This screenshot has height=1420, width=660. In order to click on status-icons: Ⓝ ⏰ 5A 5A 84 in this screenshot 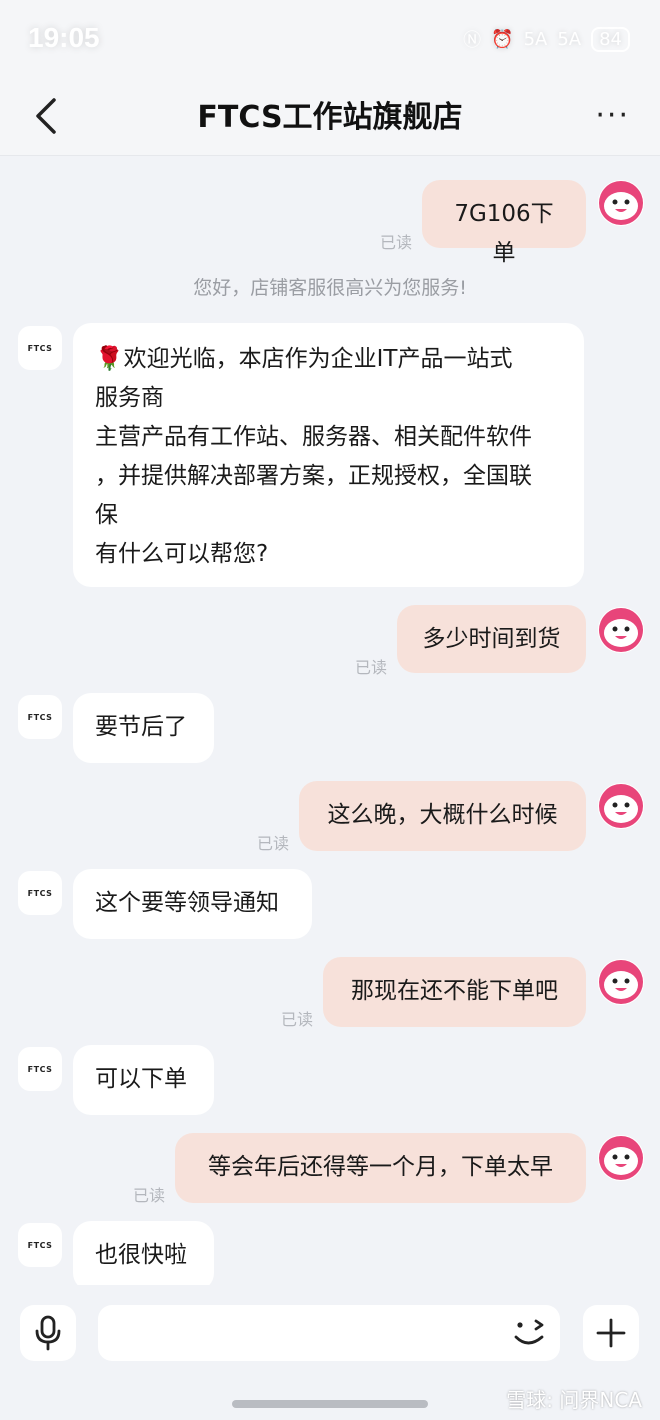, I will do `click(546, 39)`.